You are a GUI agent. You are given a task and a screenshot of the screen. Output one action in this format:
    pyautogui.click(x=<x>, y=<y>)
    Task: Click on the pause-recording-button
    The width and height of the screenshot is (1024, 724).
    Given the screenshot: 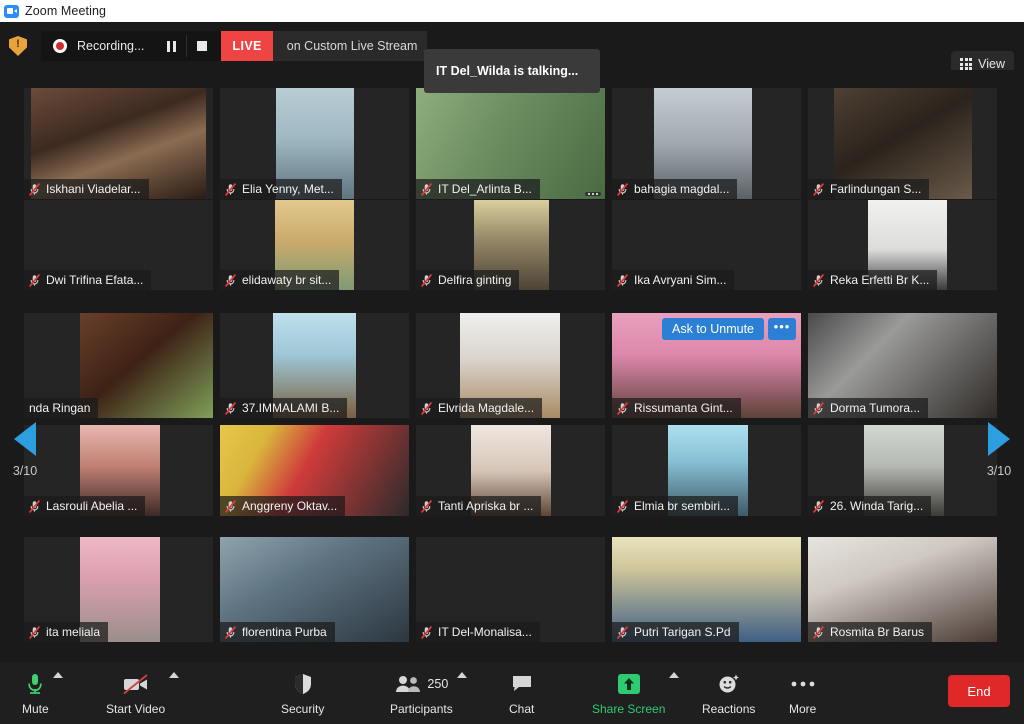 What is the action you would take?
    pyautogui.click(x=171, y=46)
    